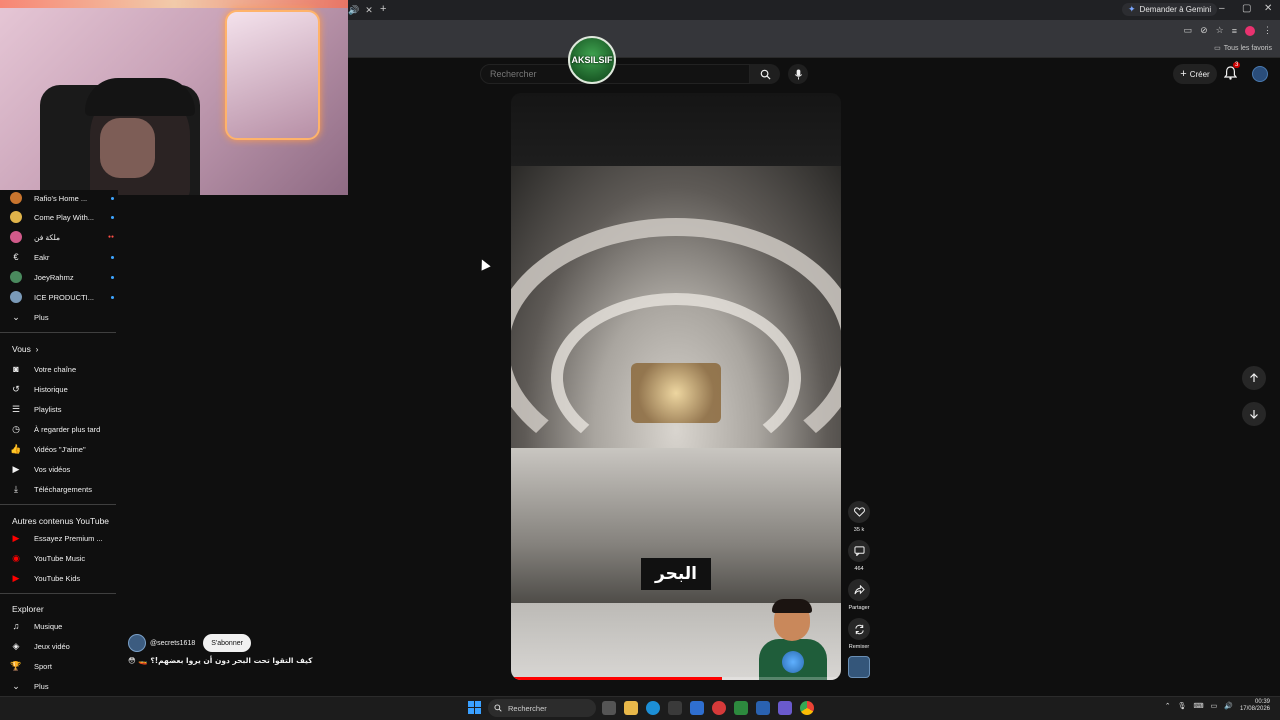  Describe the element at coordinates (360, 10) in the screenshot. I see `browser-tab: 🔊 ✕` at that location.